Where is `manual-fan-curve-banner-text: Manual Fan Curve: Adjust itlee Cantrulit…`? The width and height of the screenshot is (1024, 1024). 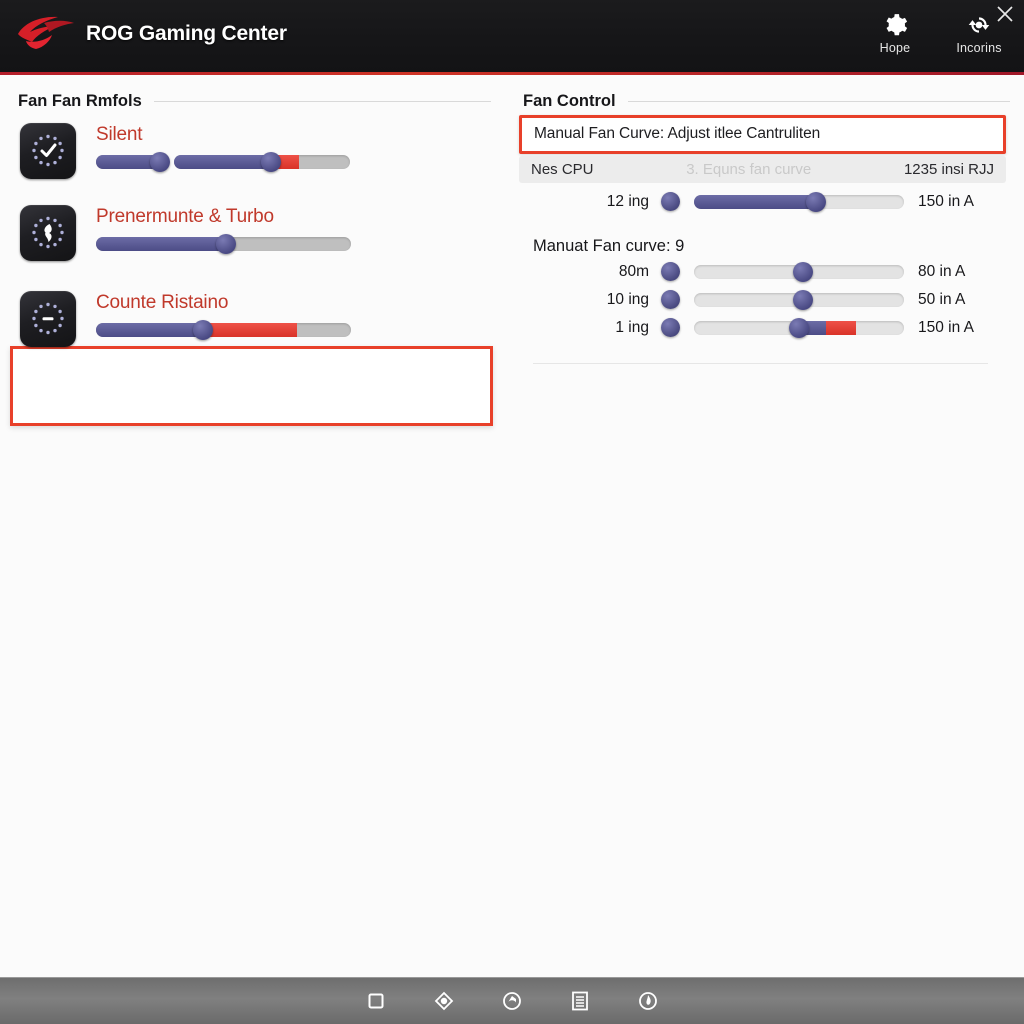
manual-fan-curve-banner-text: Manual Fan Curve: Adjust itlee Cantrulit… is located at coordinates (677, 133).